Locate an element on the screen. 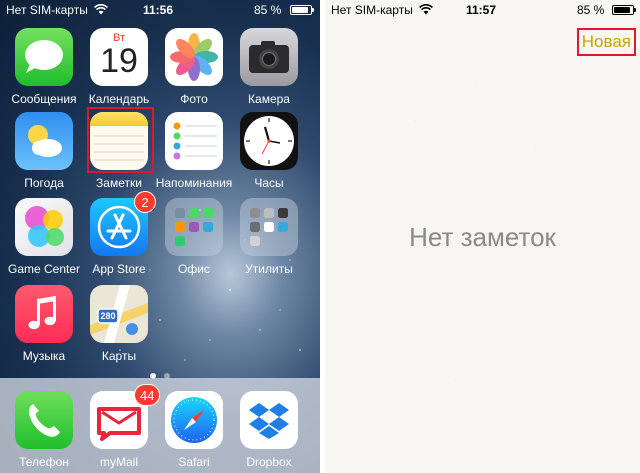  app-mymail: myMail 44 is located at coordinates (122, 427).